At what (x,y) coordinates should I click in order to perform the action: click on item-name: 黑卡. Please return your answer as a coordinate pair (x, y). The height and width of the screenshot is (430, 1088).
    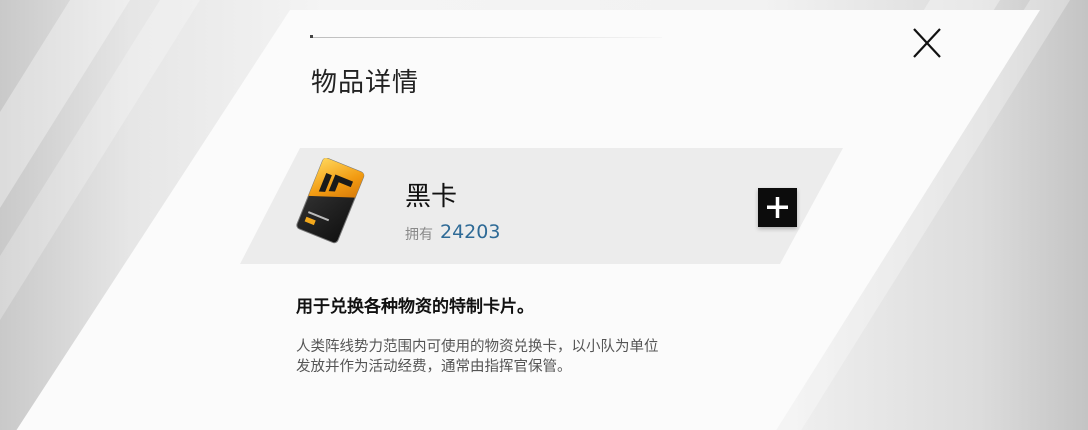
    Looking at the image, I should click on (431, 197).